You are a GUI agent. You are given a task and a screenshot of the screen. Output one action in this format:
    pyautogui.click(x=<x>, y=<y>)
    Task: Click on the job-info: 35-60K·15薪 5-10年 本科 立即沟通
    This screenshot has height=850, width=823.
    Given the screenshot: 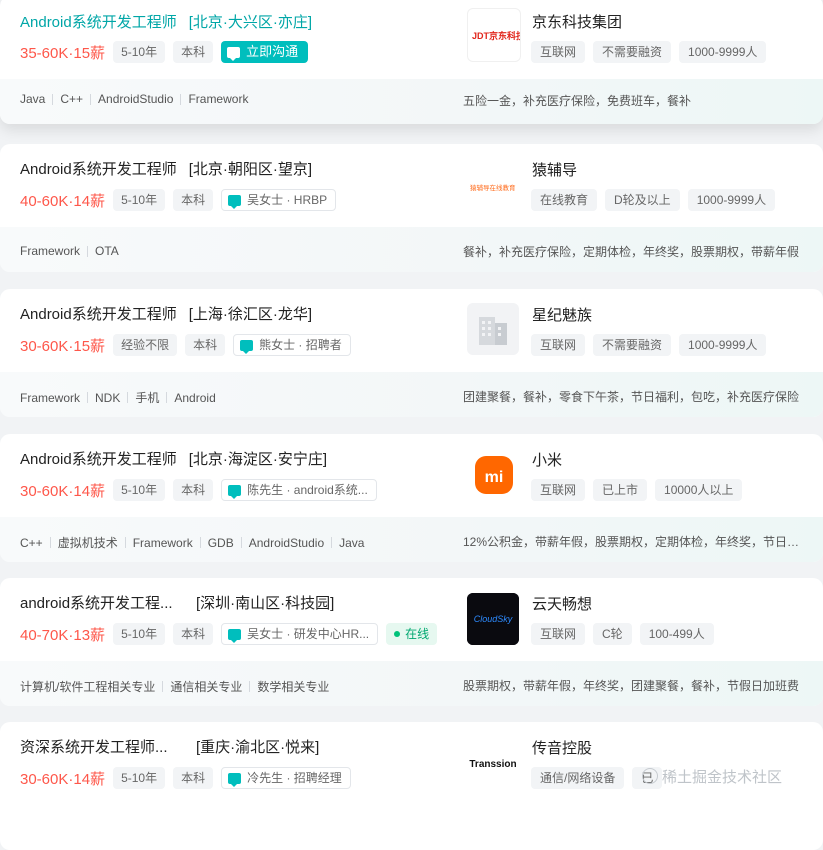 What is the action you would take?
    pyautogui.click(x=164, y=52)
    